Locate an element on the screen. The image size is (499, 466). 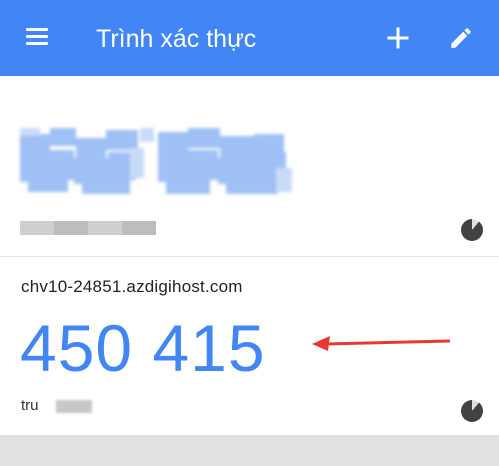
issuer-label: chv10-24851.azdigihost.com is located at coordinates (132, 286).